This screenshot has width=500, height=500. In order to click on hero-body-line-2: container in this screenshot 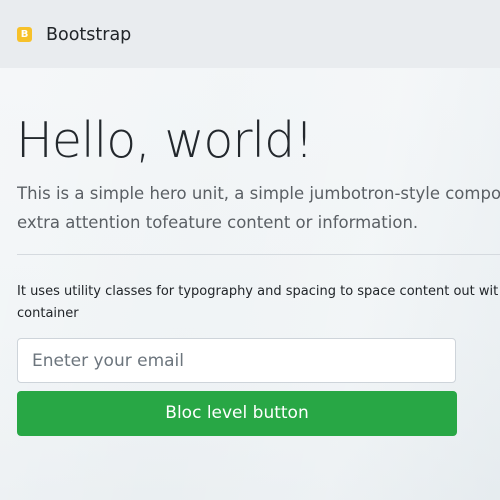, I will do `click(48, 313)`.